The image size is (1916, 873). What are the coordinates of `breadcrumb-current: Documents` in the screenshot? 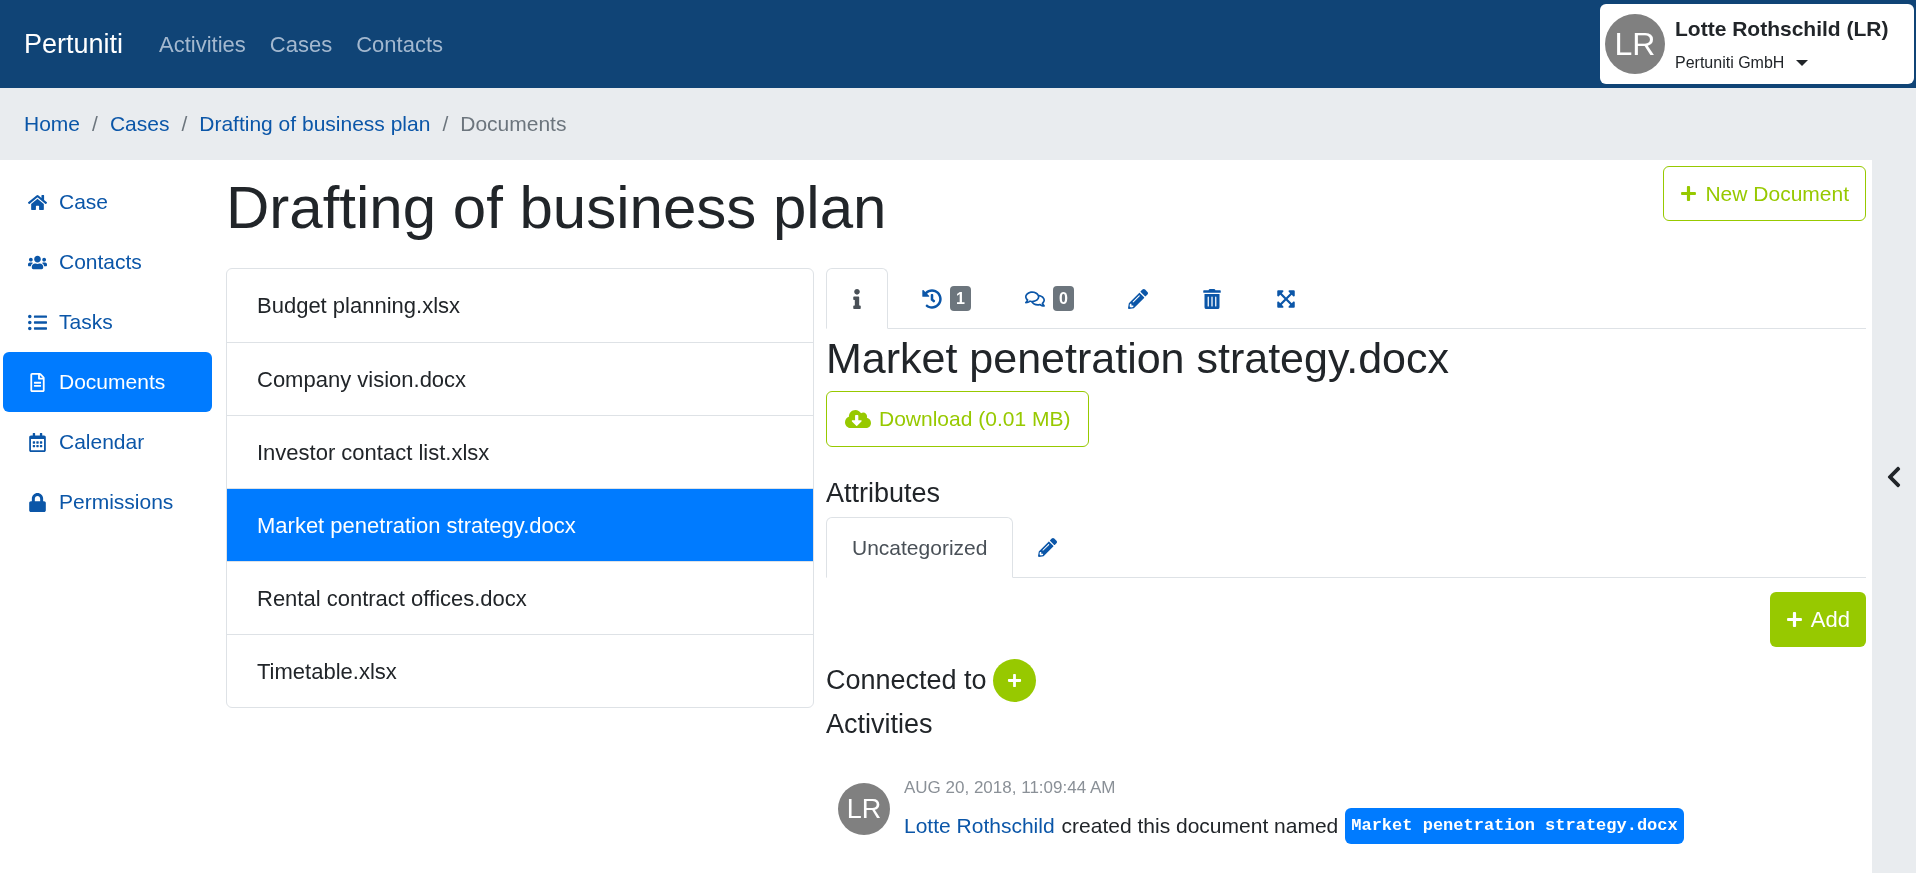 It's located at (513, 124).